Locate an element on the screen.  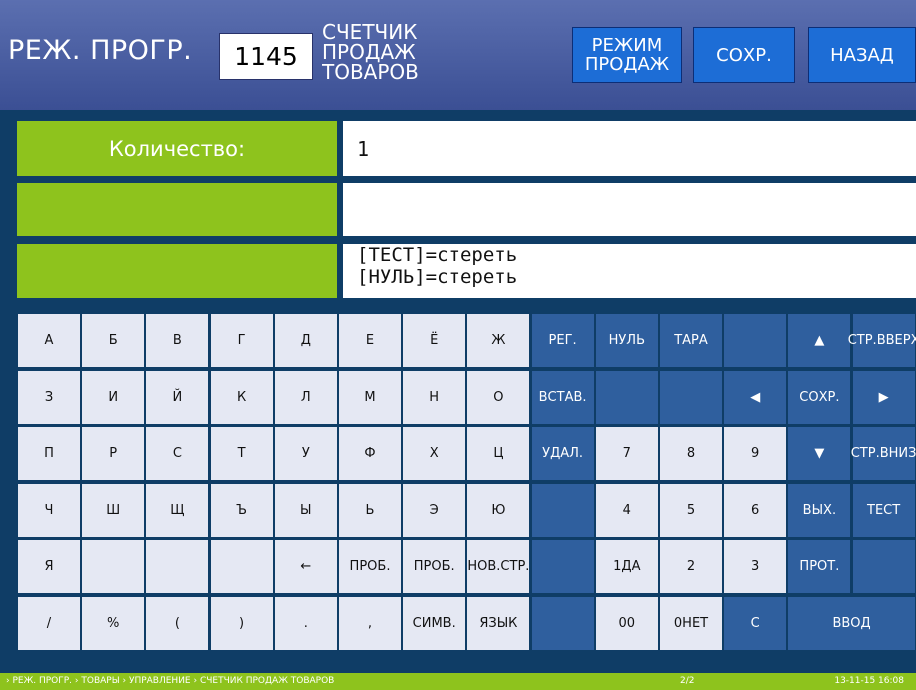
key-Ю: Ю is located at coordinates (498, 510).